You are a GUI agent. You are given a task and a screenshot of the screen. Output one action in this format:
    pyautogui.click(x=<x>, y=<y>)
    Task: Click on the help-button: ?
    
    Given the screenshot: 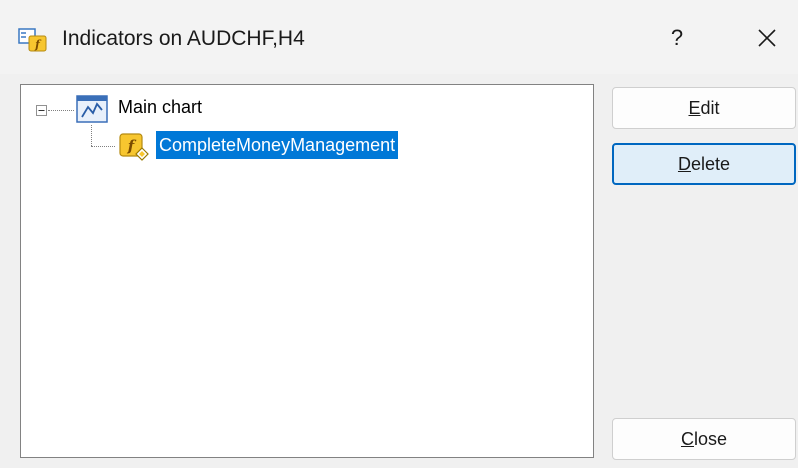 What is the action you would take?
    pyautogui.click(x=677, y=38)
    